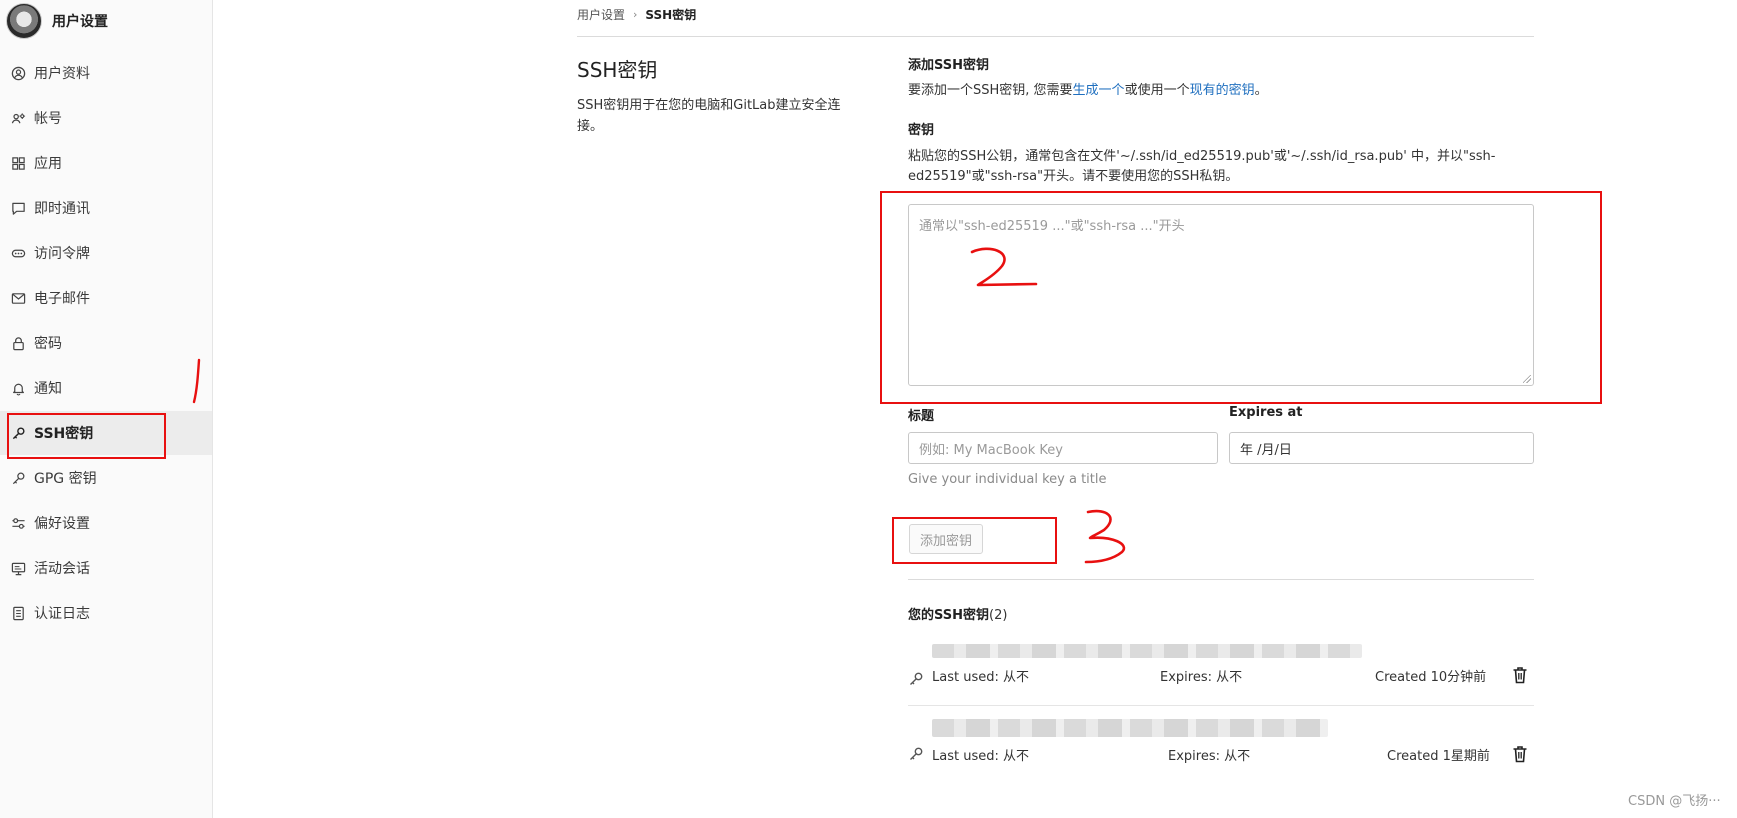 This screenshot has width=1737, height=818. What do you see at coordinates (1674, 801) in the screenshot?
I see `watermark: CSDN @飞扬···` at bounding box center [1674, 801].